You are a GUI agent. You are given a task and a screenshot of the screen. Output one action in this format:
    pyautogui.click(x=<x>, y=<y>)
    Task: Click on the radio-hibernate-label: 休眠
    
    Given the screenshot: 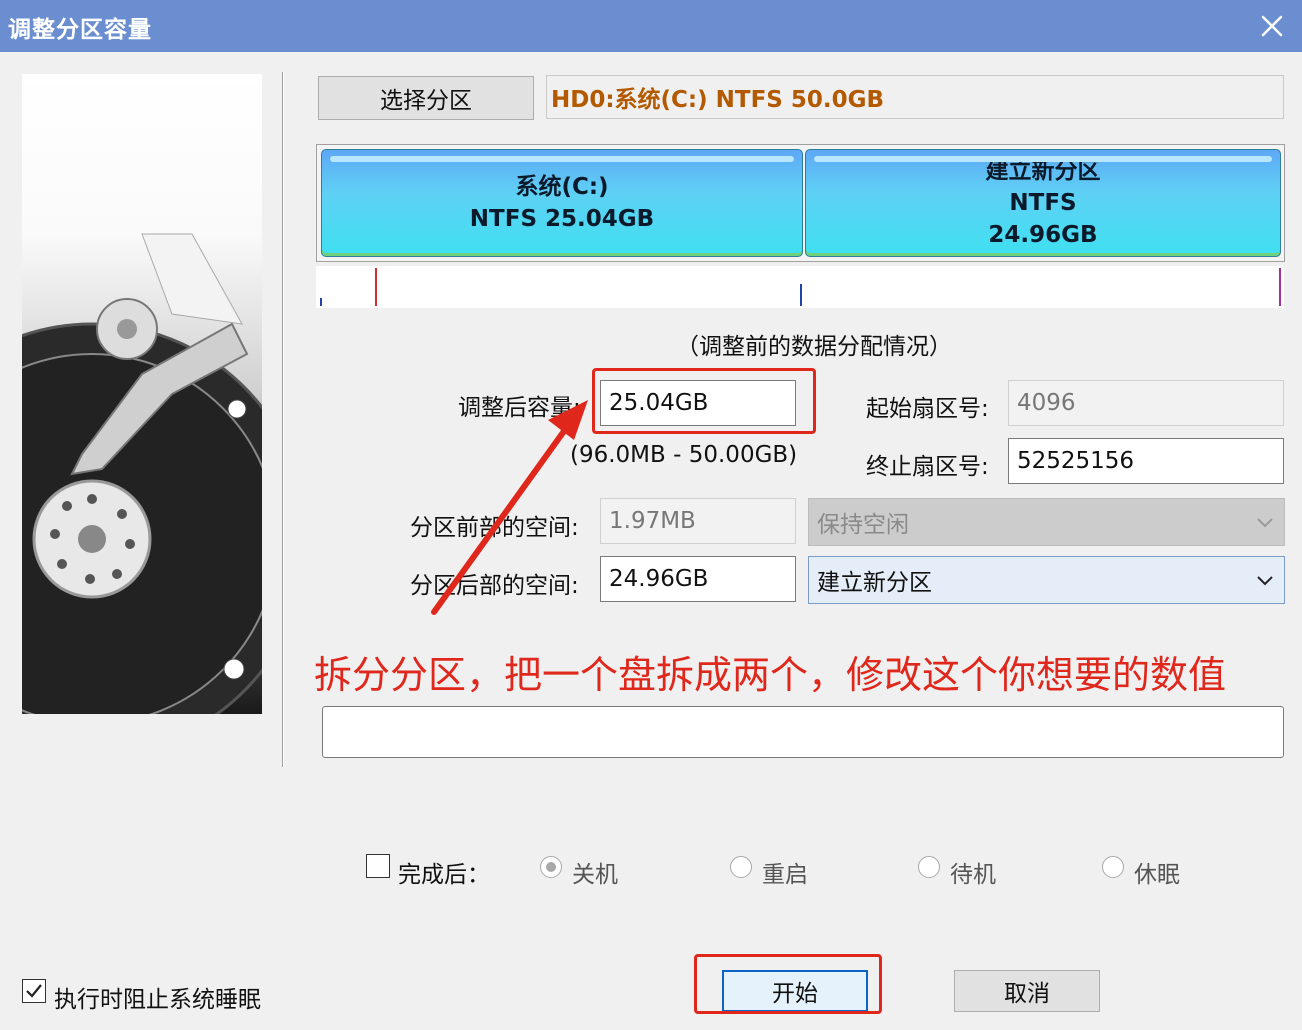 What is the action you would take?
    pyautogui.click(x=1157, y=875)
    